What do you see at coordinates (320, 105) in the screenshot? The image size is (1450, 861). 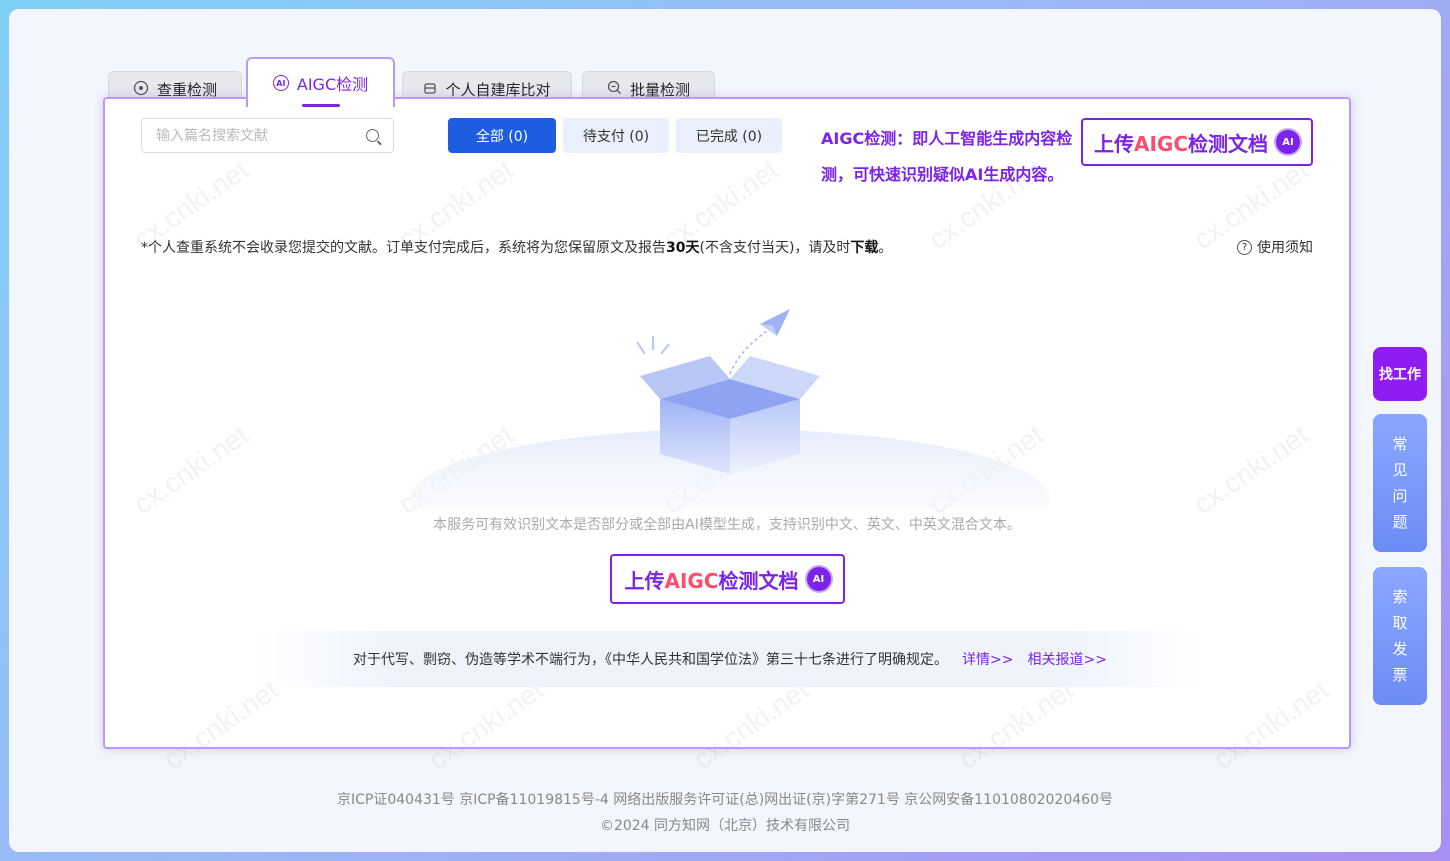 I see `active-tab-indicator` at bounding box center [320, 105].